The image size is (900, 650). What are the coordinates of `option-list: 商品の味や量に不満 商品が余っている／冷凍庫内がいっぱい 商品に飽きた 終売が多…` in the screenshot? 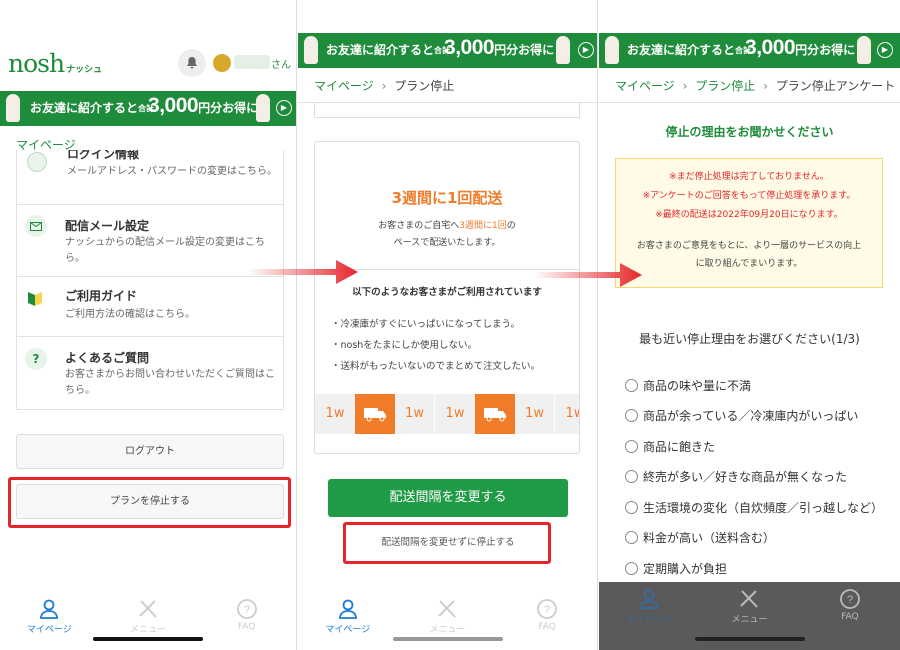 It's located at (760, 477).